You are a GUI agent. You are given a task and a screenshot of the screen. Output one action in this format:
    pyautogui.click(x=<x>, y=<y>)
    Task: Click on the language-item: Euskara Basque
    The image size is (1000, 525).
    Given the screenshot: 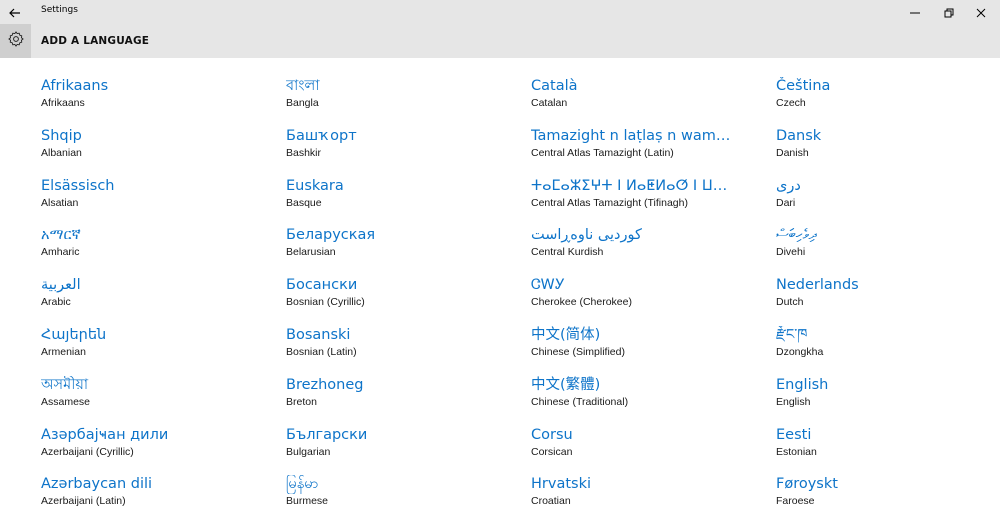 What is the action you would take?
    pyautogui.click(x=408, y=202)
    